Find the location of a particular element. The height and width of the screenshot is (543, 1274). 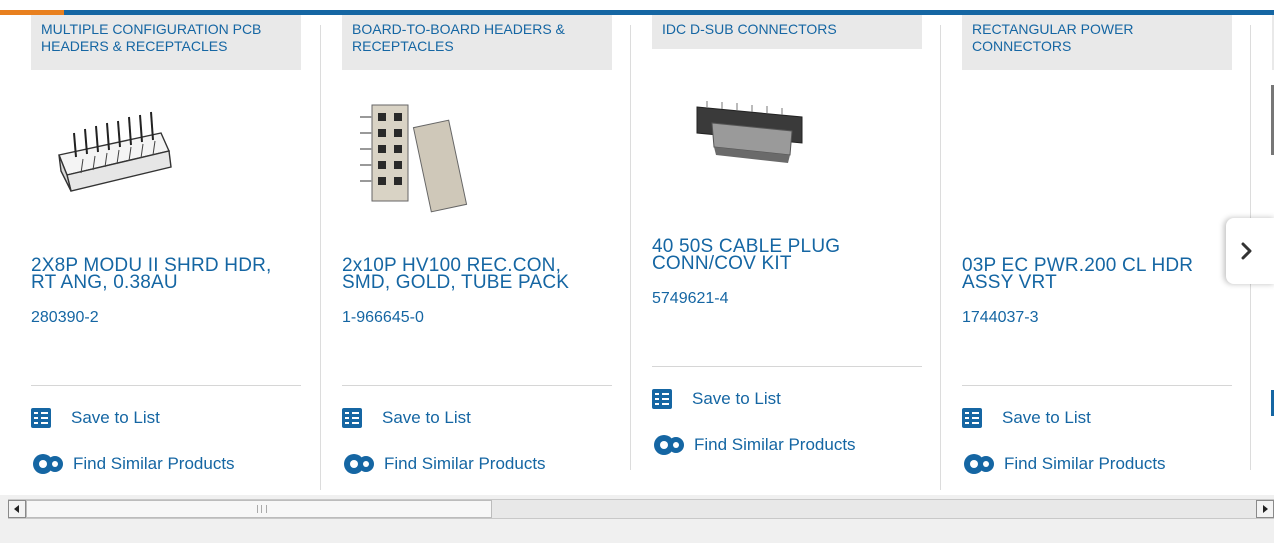

scroll-right-button is located at coordinates (1265, 509).